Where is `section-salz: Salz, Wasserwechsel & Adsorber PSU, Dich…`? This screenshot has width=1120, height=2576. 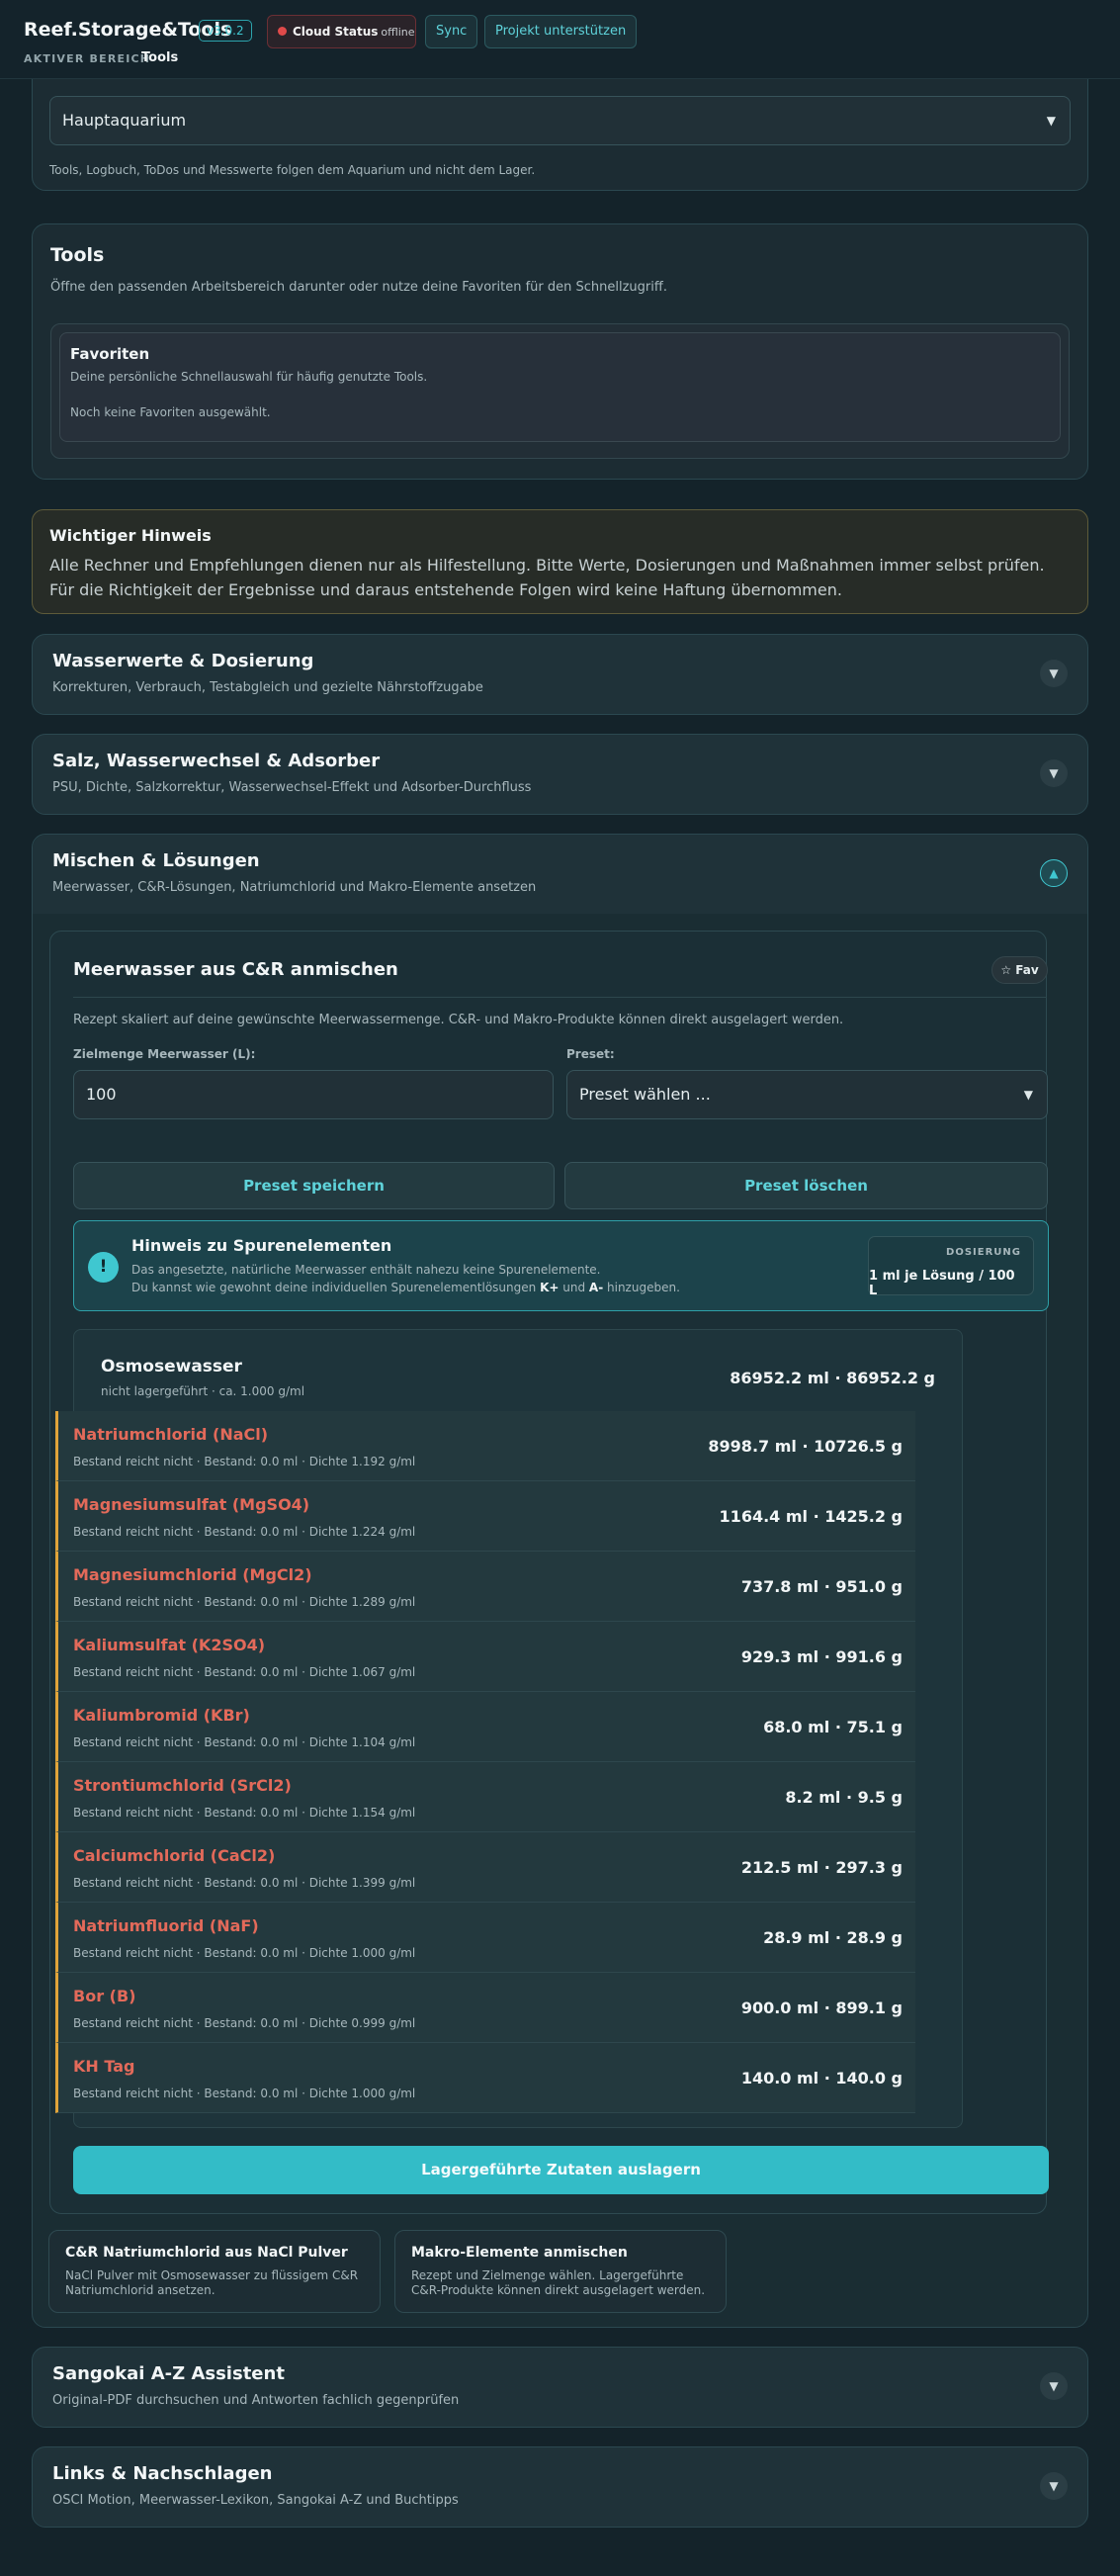
section-salz: Salz, Wasserwechsel & Adsorber PSU, Dich… is located at coordinates (560, 774).